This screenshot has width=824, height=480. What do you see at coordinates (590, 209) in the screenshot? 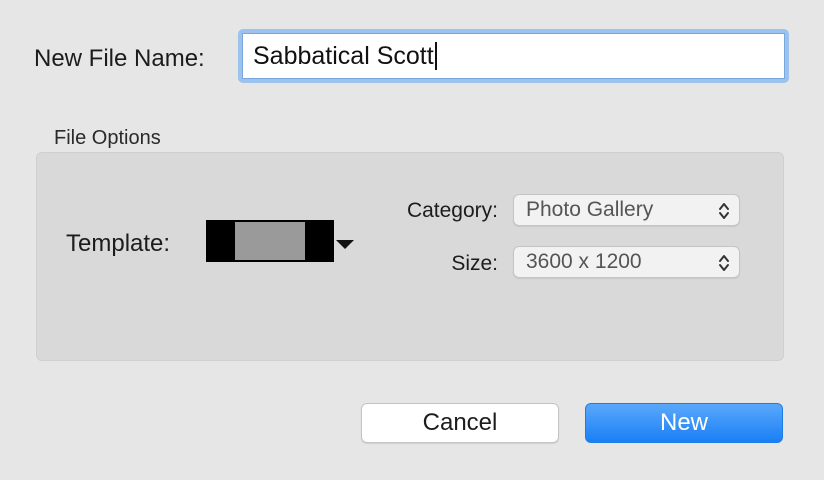
I see `category-selected: Photo Gallery` at bounding box center [590, 209].